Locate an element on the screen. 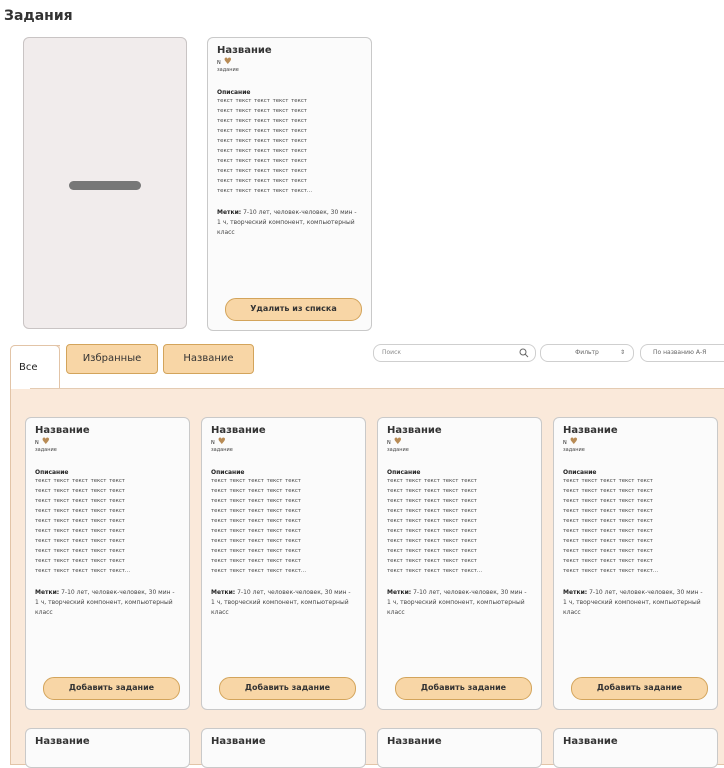 This screenshot has height=768, width=724. image-loading-bar is located at coordinates (105, 185).